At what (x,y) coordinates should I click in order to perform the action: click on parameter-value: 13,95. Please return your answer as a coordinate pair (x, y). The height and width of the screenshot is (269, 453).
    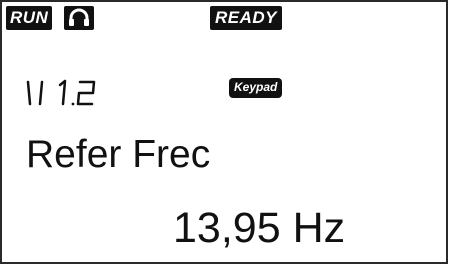
    Looking at the image, I should click on (227, 228).